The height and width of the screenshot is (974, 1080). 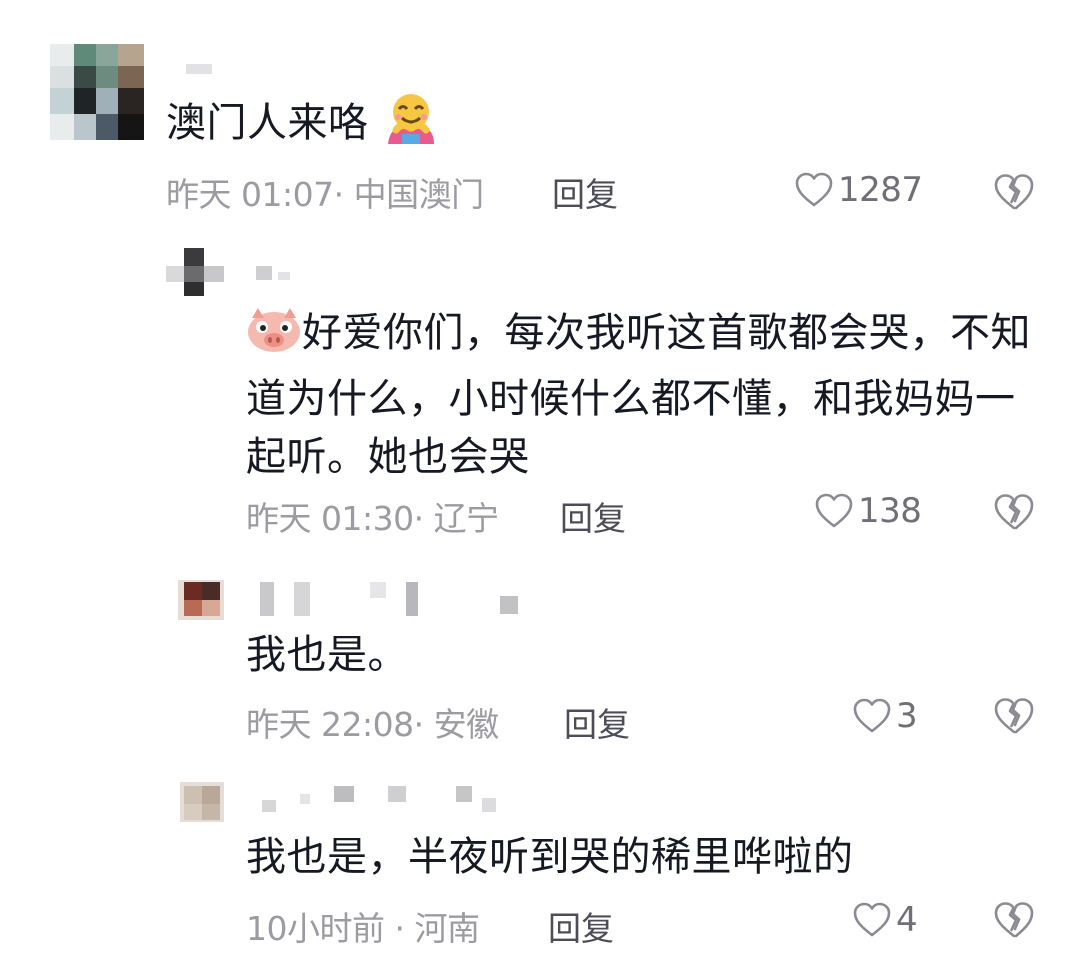 I want to click on comment-meta: 10小时前 · 河南, so click(x=363, y=926).